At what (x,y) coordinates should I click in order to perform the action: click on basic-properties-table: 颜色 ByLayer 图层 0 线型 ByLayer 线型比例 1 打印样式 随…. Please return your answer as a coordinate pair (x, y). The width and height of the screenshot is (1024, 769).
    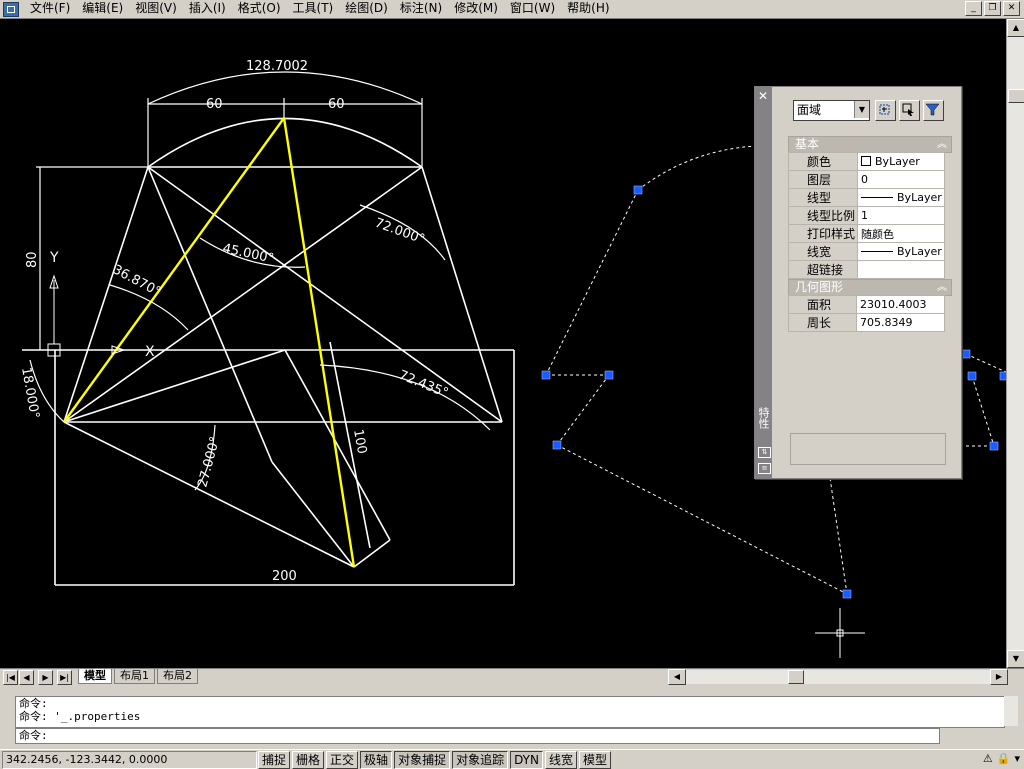
    Looking at the image, I should click on (866, 215).